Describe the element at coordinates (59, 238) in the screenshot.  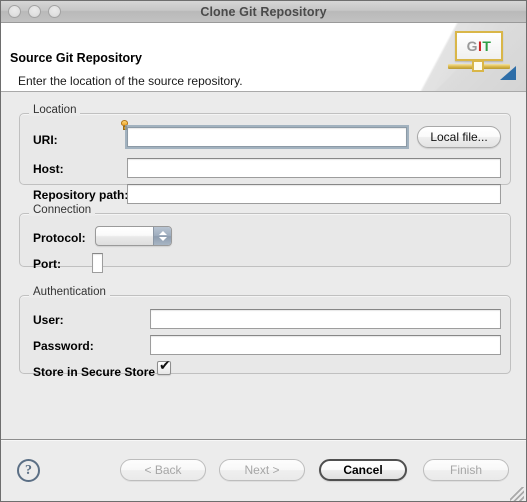
I see `protocol-label: Protocol:` at that location.